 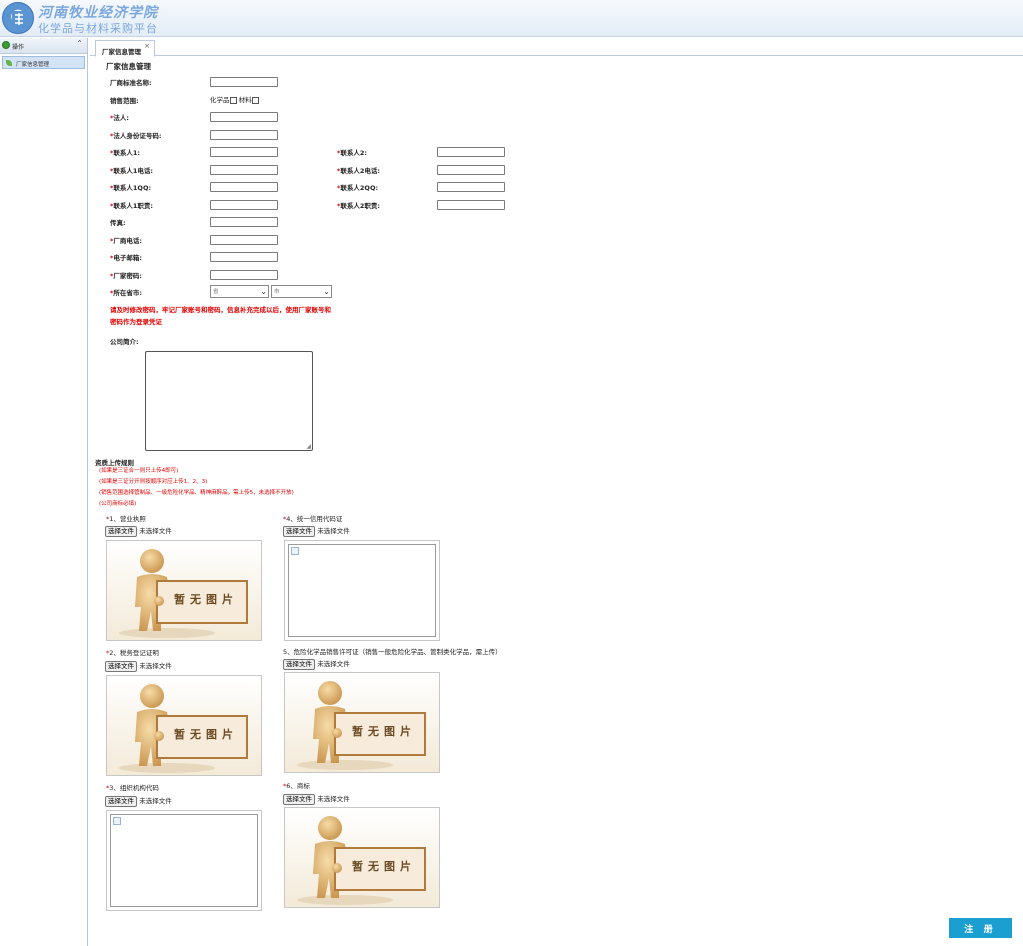 I want to click on upload-label-5: 5、危险化学品销售许可证（销售一般危险化学品、管制类化学品，需上传）, so click(x=392, y=652).